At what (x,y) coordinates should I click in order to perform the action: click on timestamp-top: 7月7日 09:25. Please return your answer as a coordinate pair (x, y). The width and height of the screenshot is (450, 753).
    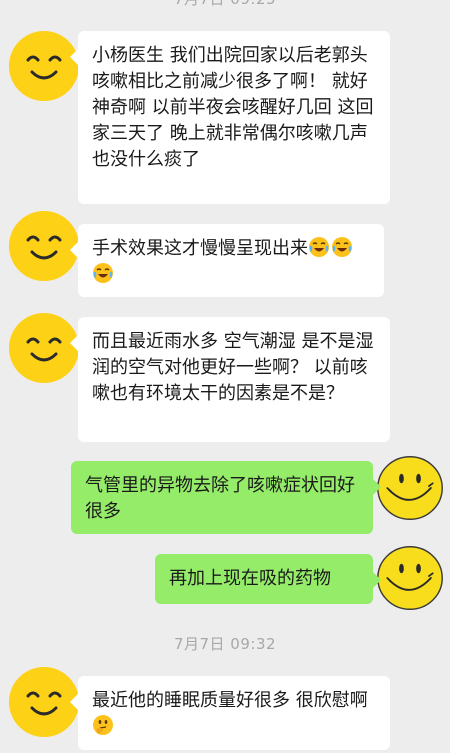
    Looking at the image, I should click on (225, 4).